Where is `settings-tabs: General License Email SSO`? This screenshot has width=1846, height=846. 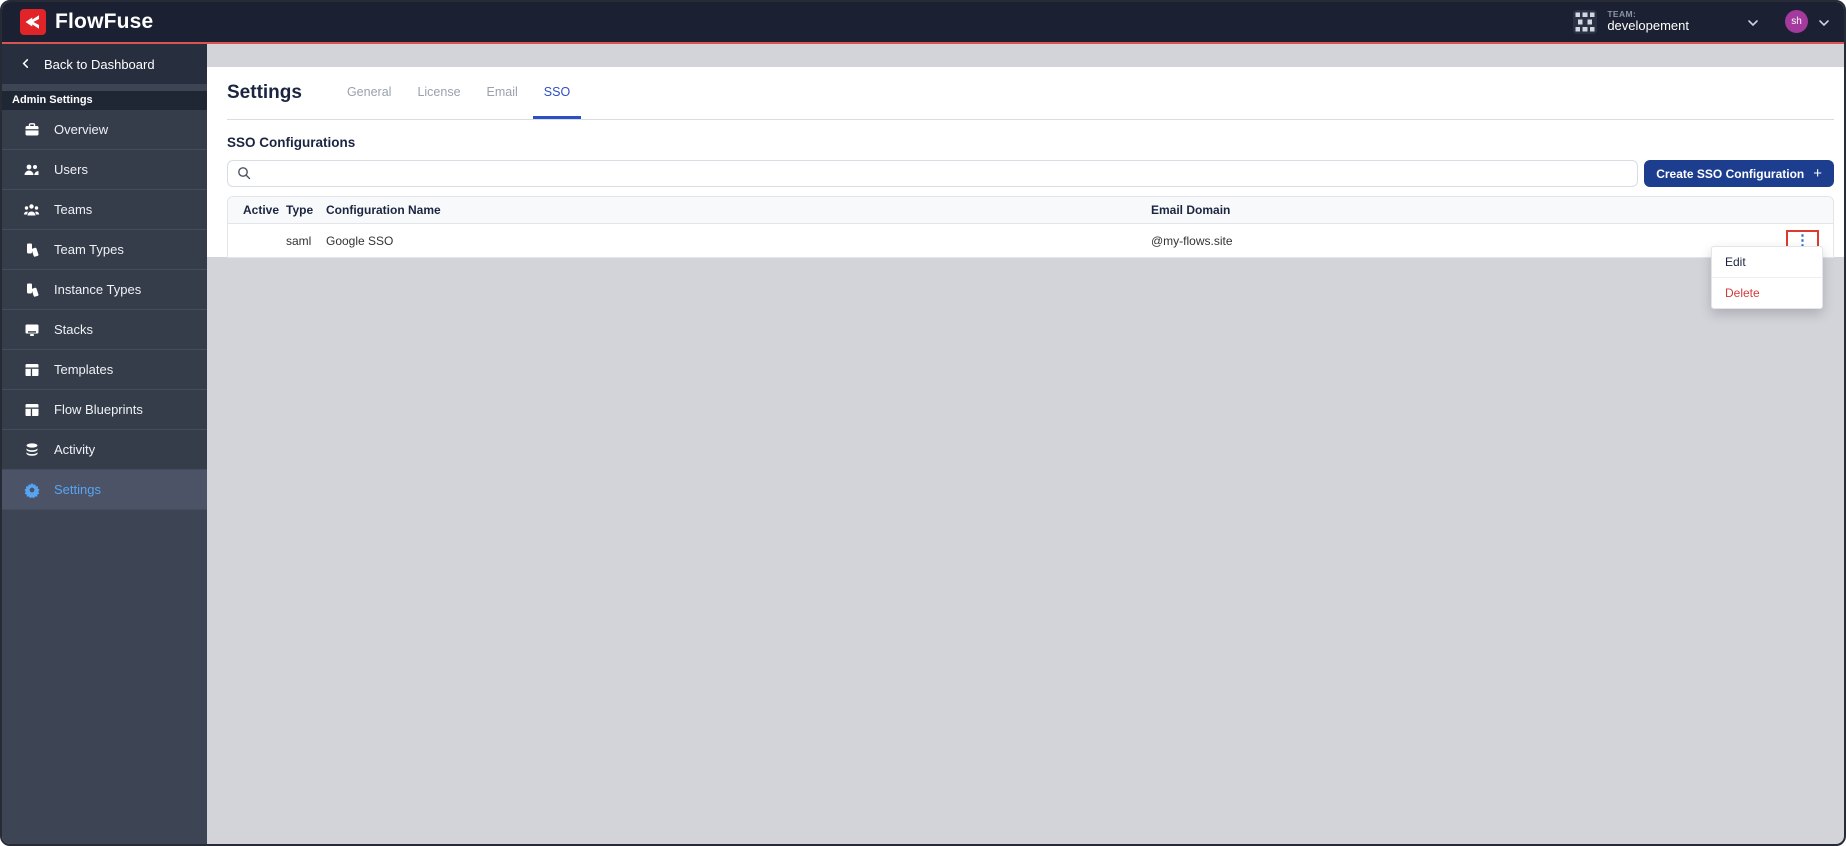 settings-tabs: General License Email SSO is located at coordinates (459, 93).